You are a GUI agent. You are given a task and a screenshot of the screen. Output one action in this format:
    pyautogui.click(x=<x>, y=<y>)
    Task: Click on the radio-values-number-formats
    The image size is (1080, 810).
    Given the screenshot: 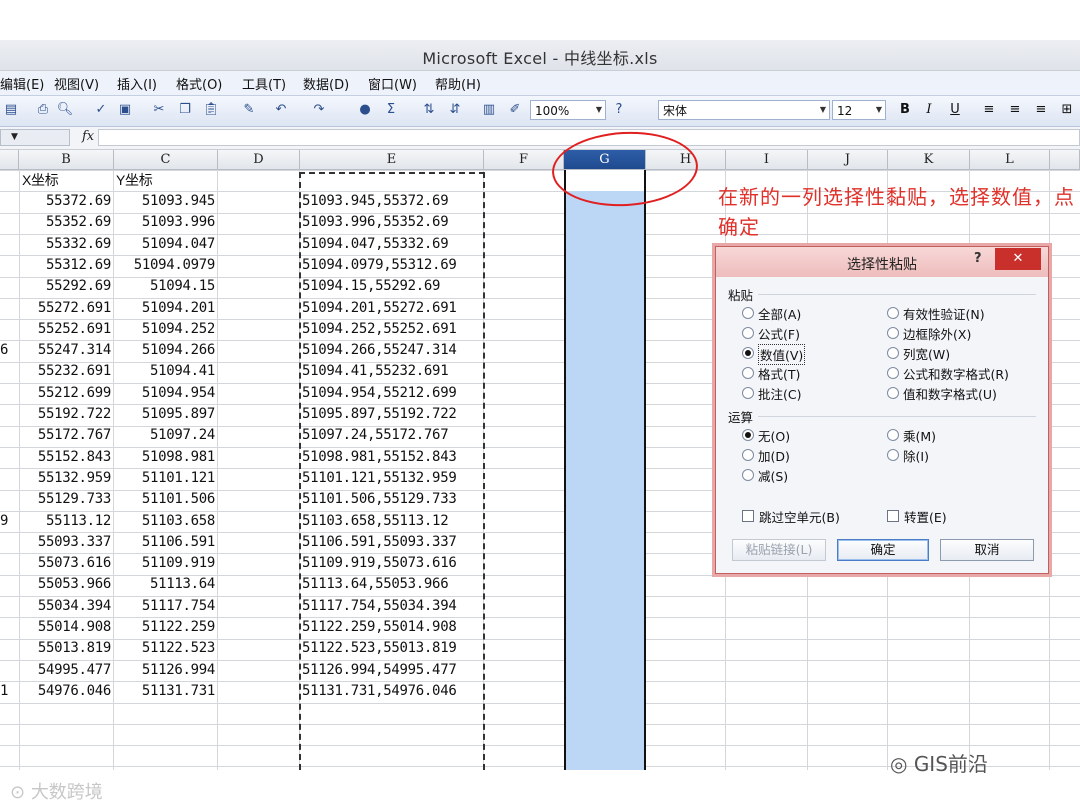 What is the action you would take?
    pyautogui.click(x=893, y=393)
    